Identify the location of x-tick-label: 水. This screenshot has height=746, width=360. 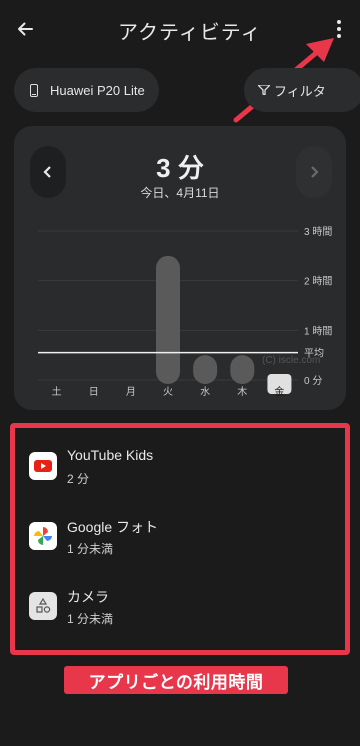
(205, 392).